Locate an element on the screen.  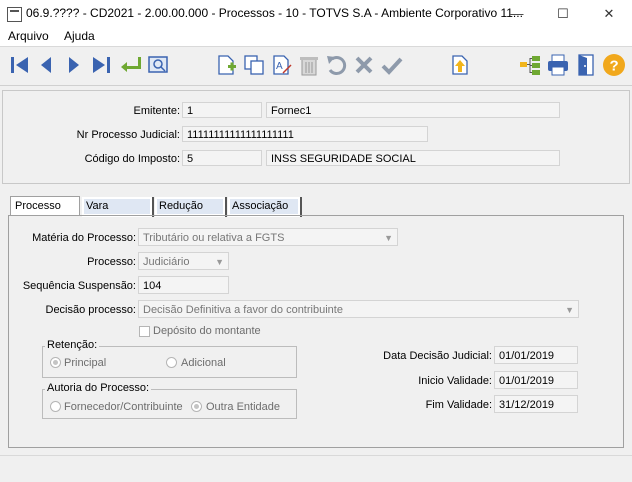
materia-value: Tributário ou relativa a FGTS is located at coordinates (214, 238).